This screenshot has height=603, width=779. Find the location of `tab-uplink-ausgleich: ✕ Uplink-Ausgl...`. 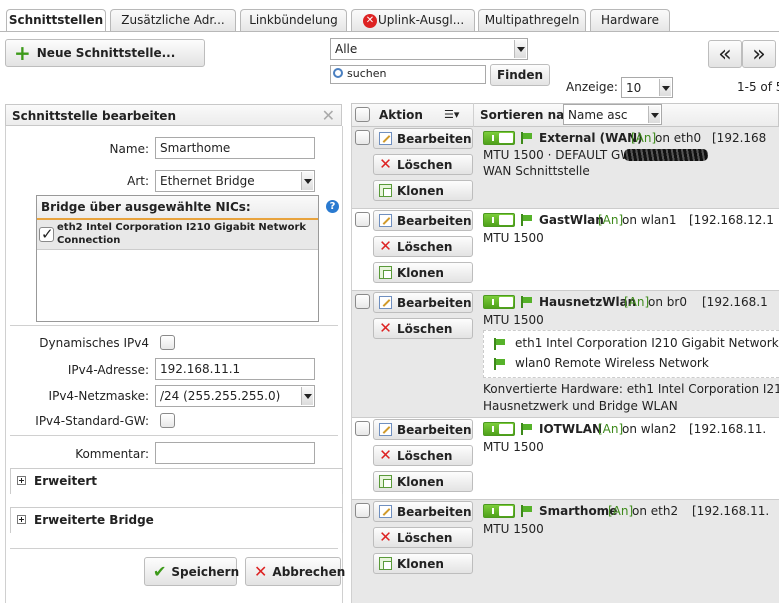

tab-uplink-ausgleich: ✕ Uplink-Ausgl... is located at coordinates (413, 20).